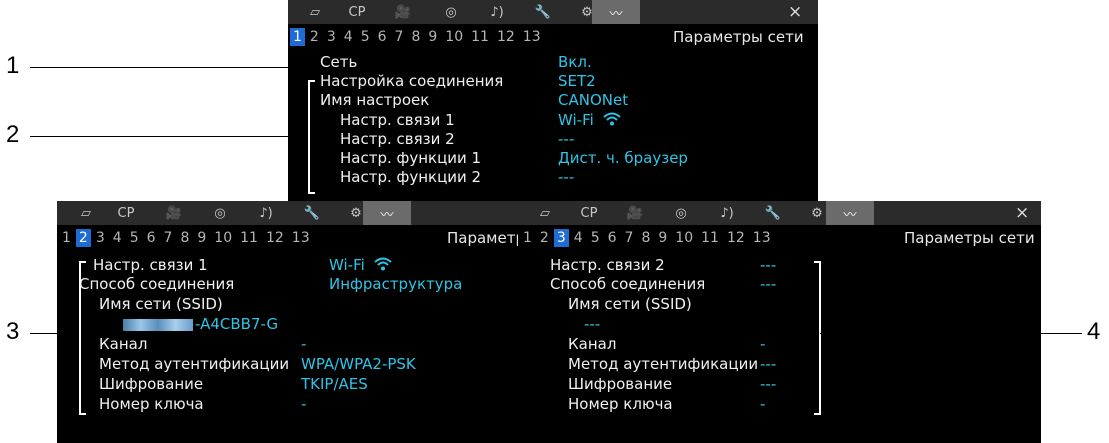  What do you see at coordinates (358, 364) in the screenshot?
I see `row-value: WPA/WPA2-PSK` at bounding box center [358, 364].